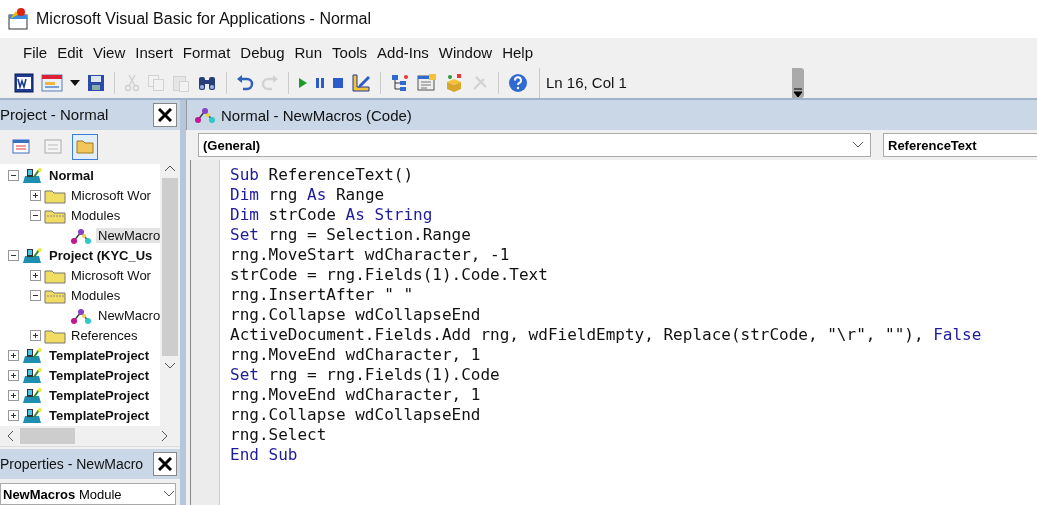 Image resolution: width=1037 pixels, height=505 pixels. I want to click on menu-item: Debug, so click(262, 52).